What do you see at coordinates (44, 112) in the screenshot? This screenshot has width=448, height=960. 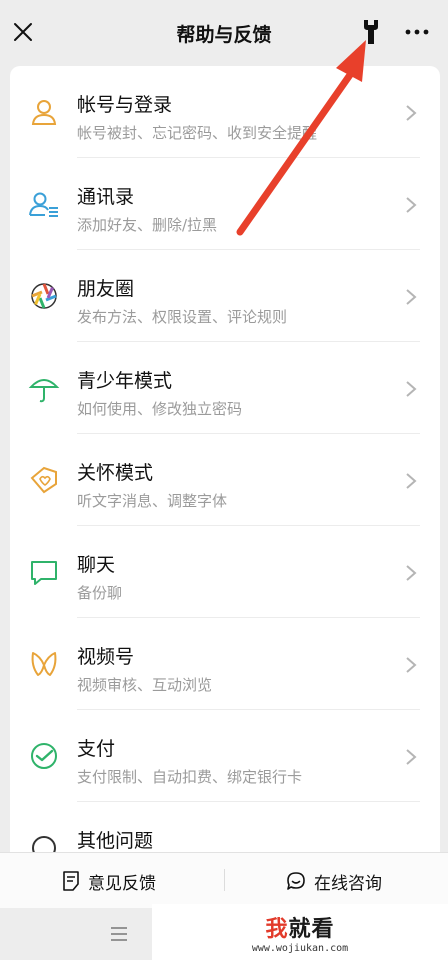 I see `user-icon` at bounding box center [44, 112].